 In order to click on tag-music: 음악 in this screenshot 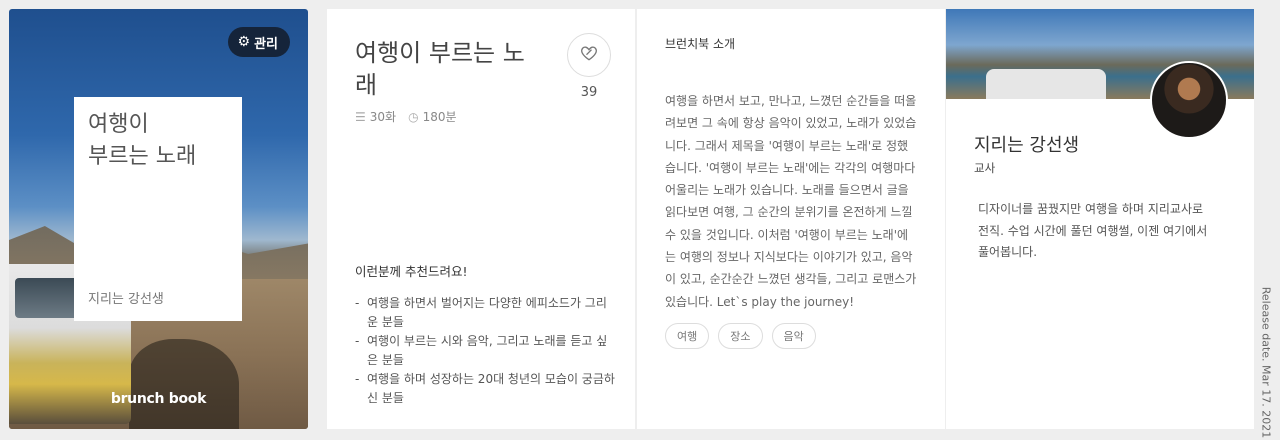, I will do `click(793, 335)`.